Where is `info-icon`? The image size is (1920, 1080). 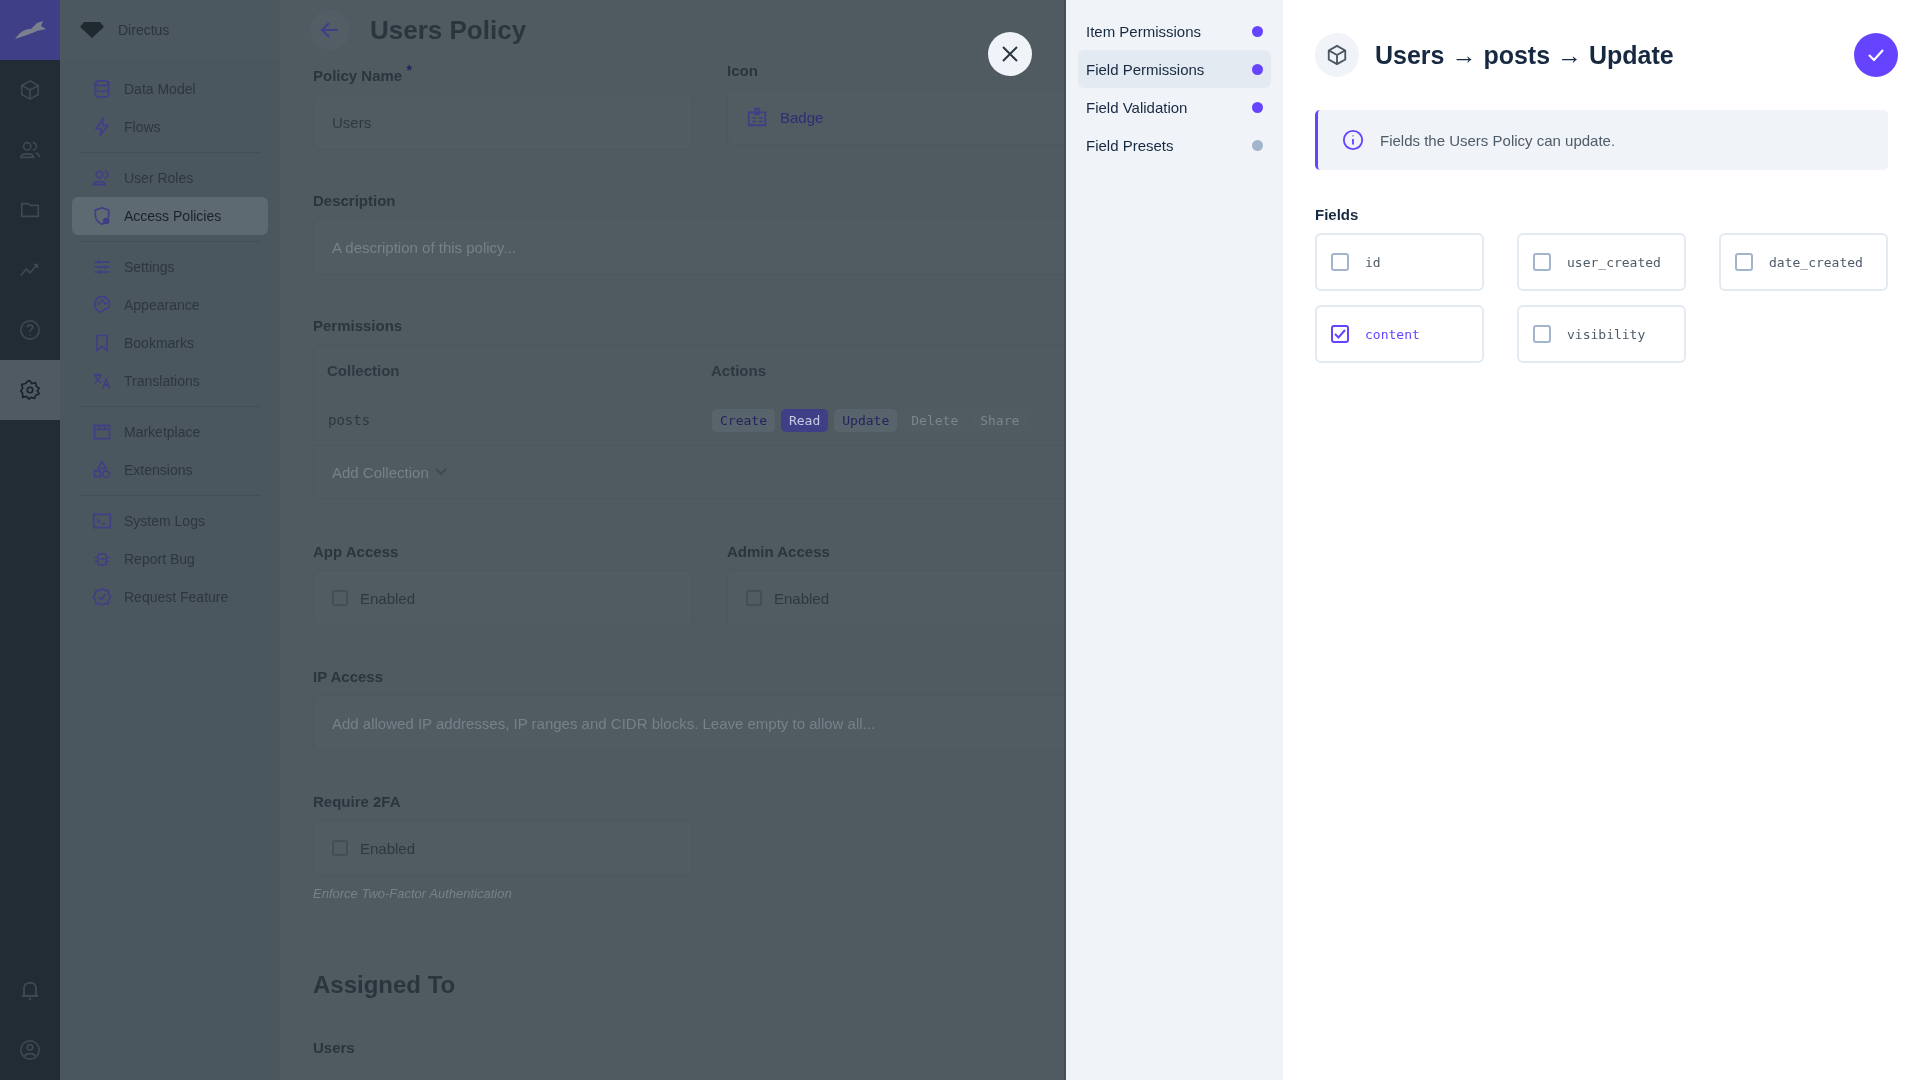 info-icon is located at coordinates (1353, 140).